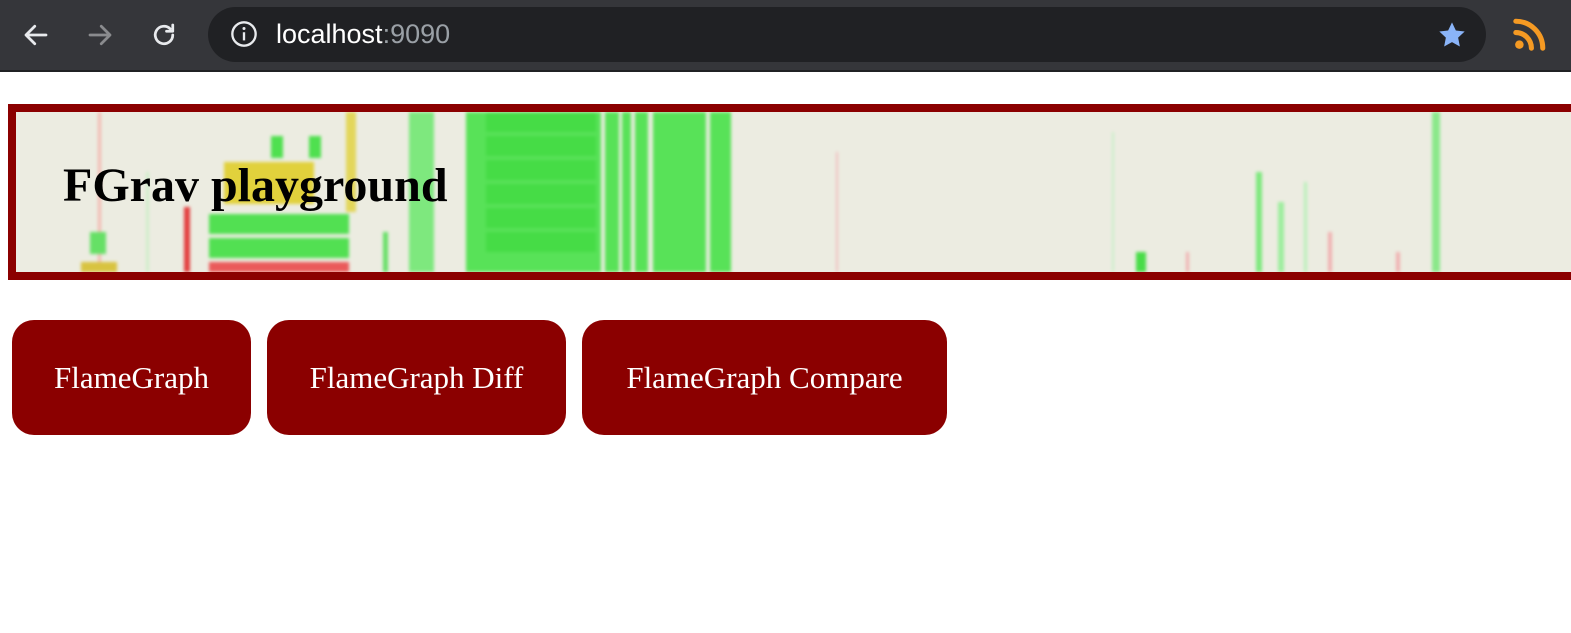 This screenshot has height=633, width=1571. Describe the element at coordinates (244, 34) in the screenshot. I see `info-icon` at that location.